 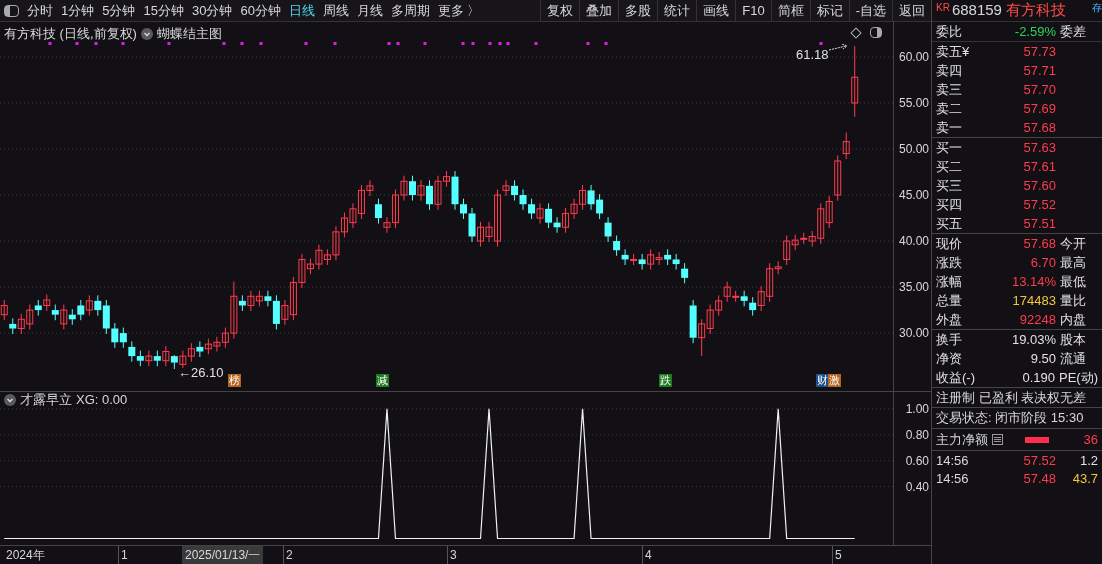 What do you see at coordinates (913, 333) in the screenshot?
I see `axis-tick-label: 30.00` at bounding box center [913, 333].